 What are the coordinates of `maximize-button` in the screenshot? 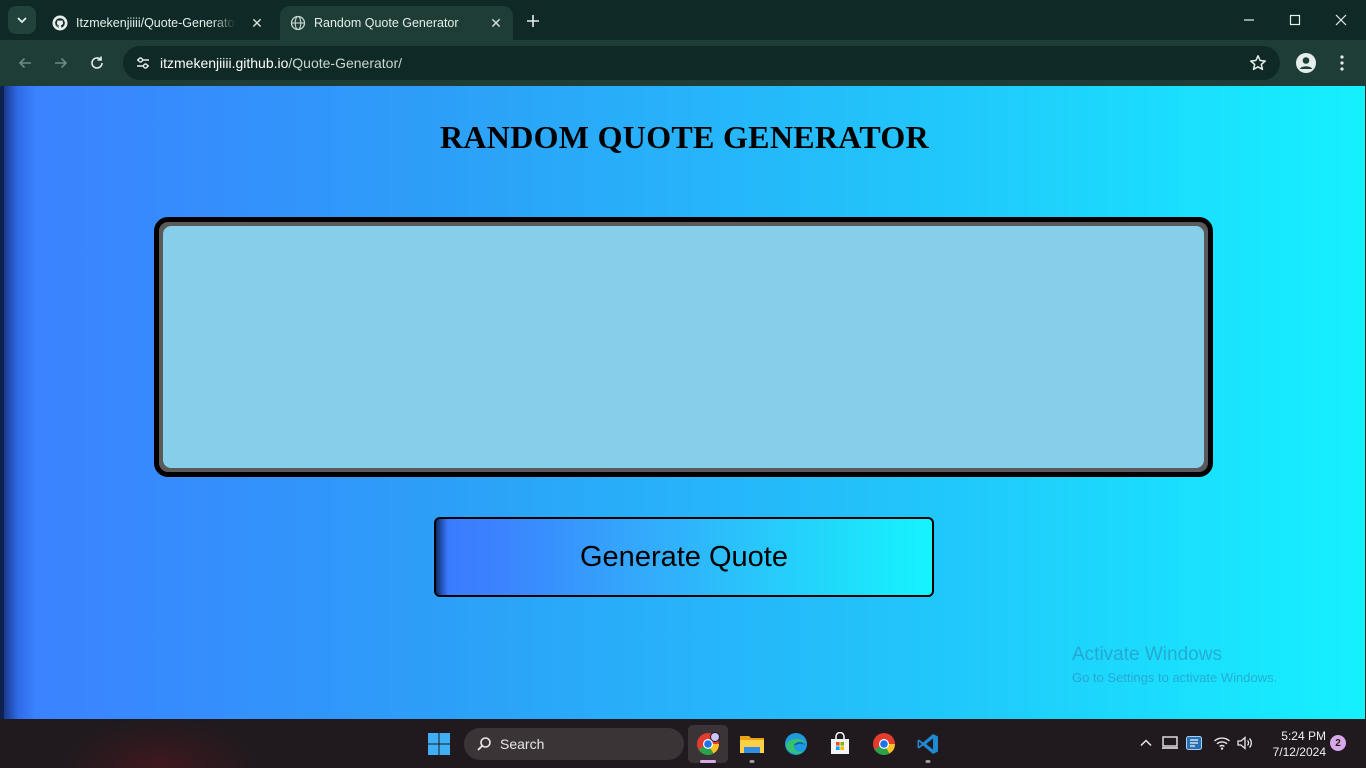 It's located at (1295, 20).